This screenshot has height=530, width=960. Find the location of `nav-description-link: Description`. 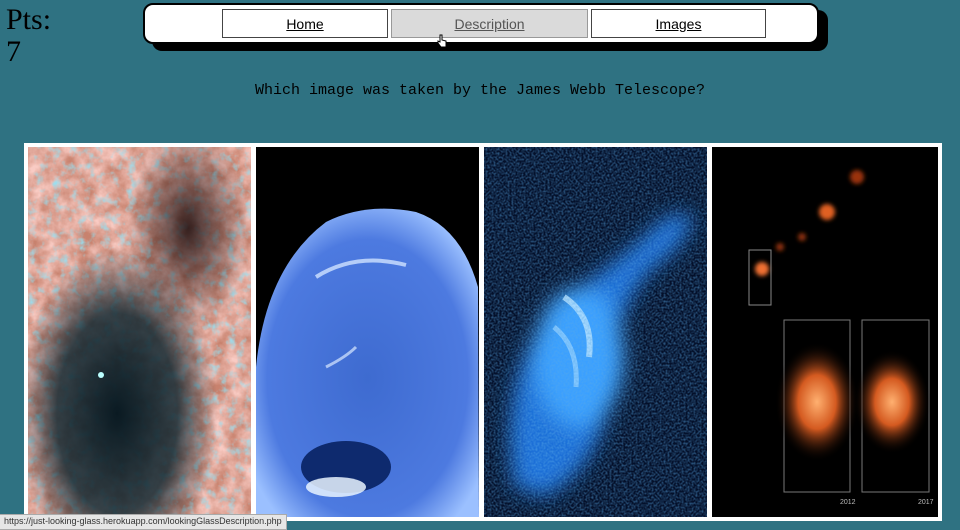

nav-description-link: Description is located at coordinates (489, 23).